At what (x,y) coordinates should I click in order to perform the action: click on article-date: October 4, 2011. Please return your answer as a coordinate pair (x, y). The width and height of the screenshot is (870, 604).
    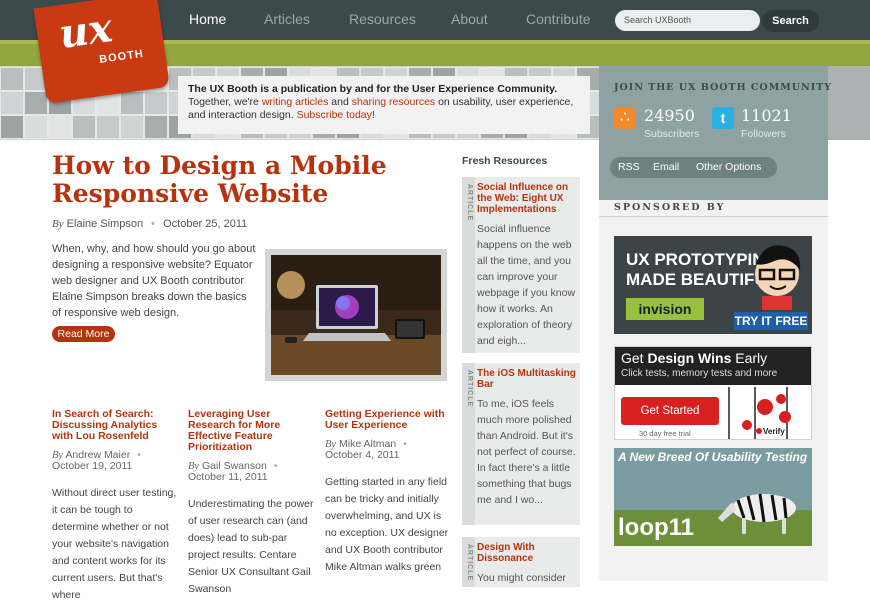
    Looking at the image, I should click on (362, 455).